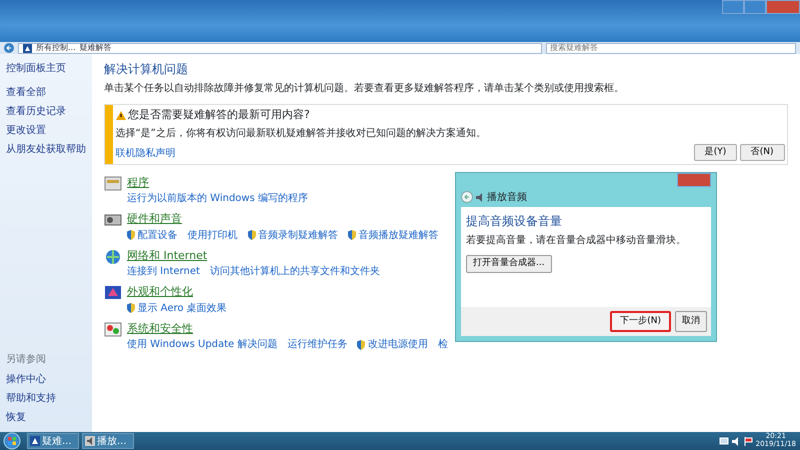  Describe the element at coordinates (514, 221) in the screenshot. I see `dialog-heading: 提高音频设备音量` at that location.